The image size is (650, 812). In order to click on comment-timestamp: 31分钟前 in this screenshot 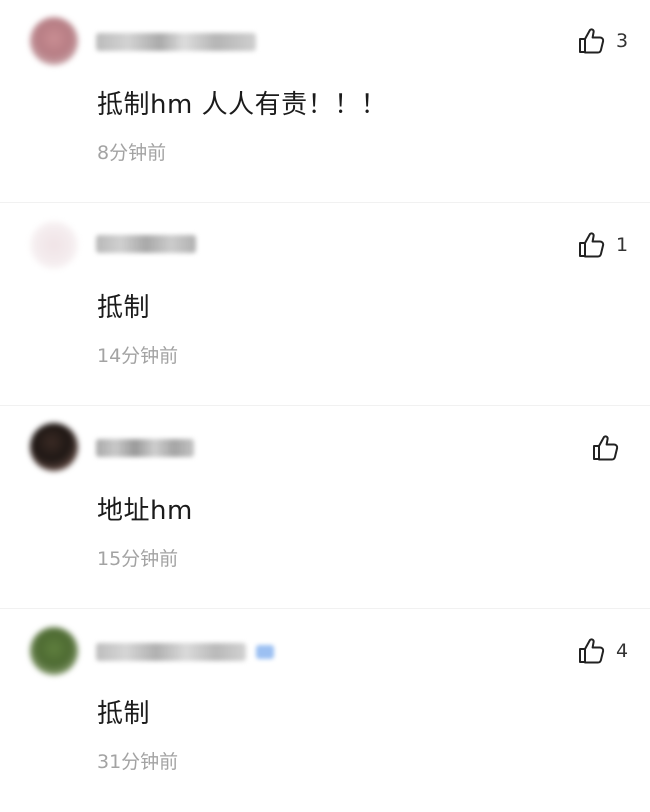, I will do `click(138, 762)`.